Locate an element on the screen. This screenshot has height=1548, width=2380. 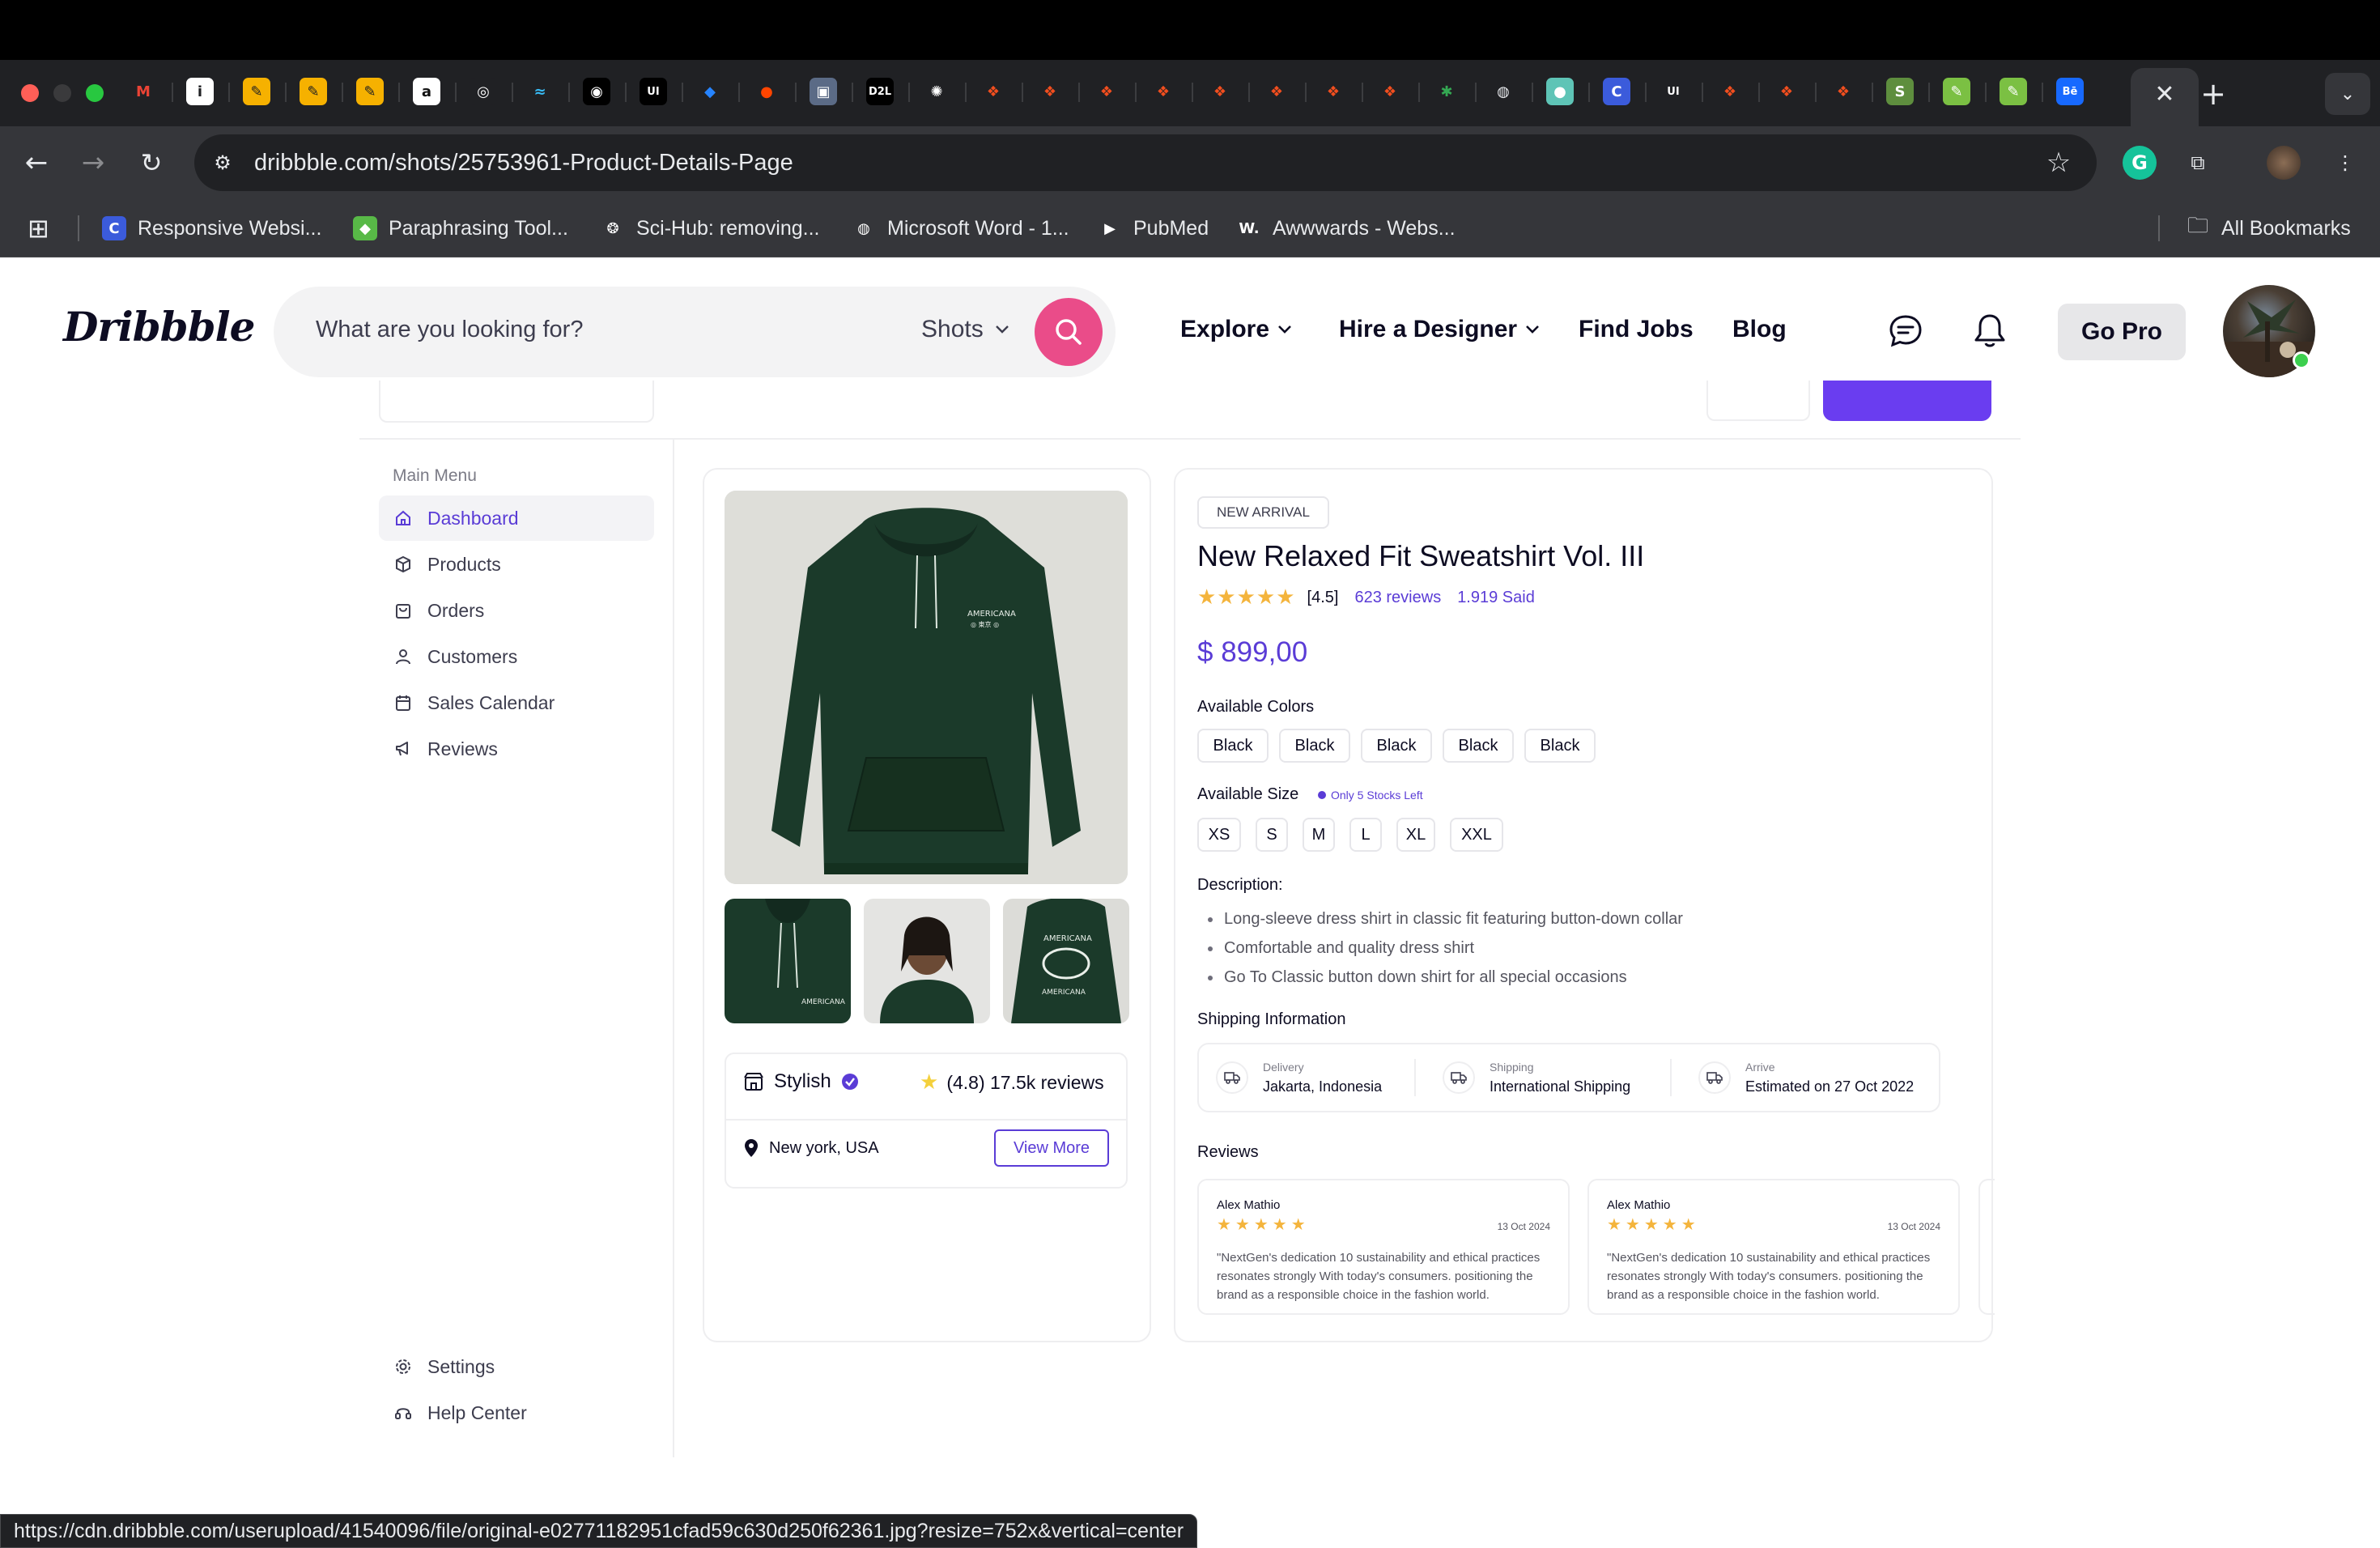
store-name: Stylish is located at coordinates (801, 1081).